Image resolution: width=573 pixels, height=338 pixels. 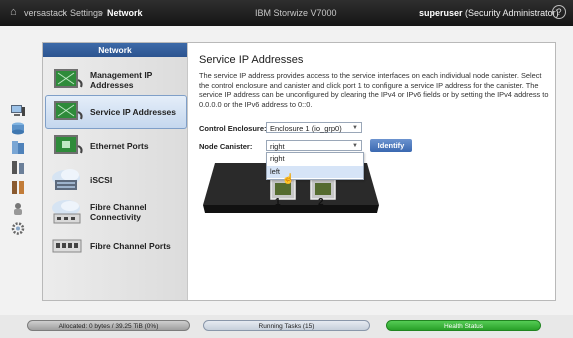 What do you see at coordinates (559, 12) in the screenshot?
I see `help-icon: ?` at bounding box center [559, 12].